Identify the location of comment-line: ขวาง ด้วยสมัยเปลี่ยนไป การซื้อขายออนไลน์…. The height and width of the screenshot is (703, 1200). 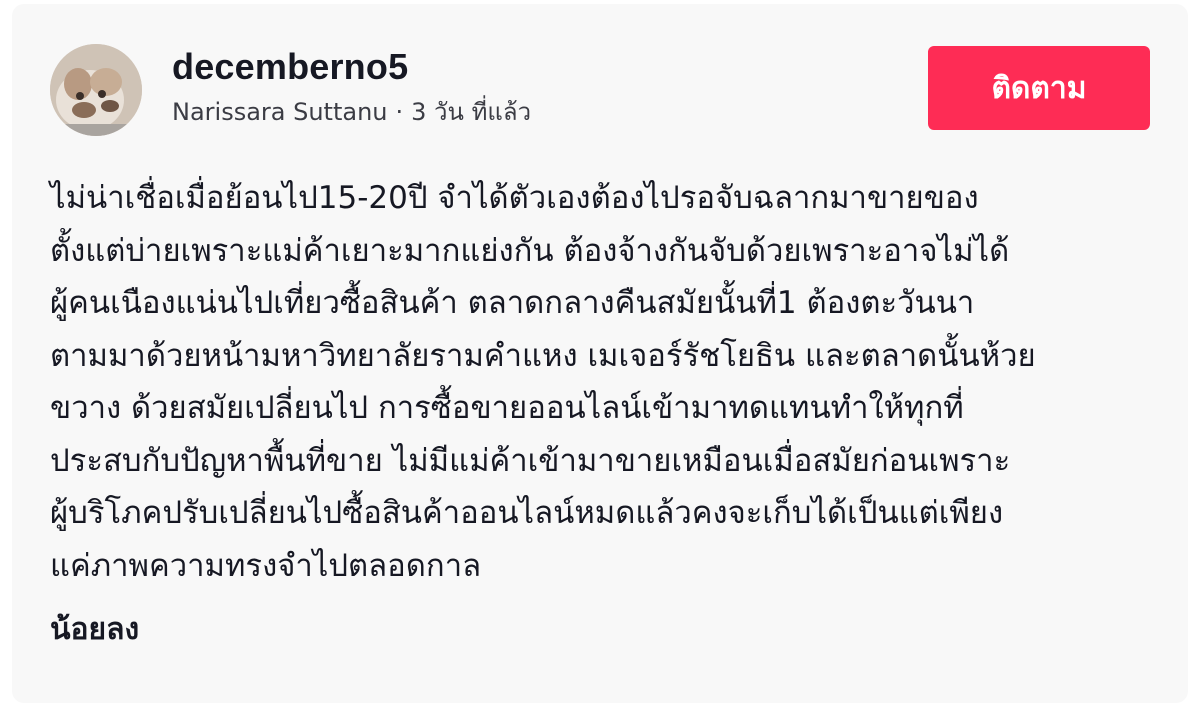
(507, 408).